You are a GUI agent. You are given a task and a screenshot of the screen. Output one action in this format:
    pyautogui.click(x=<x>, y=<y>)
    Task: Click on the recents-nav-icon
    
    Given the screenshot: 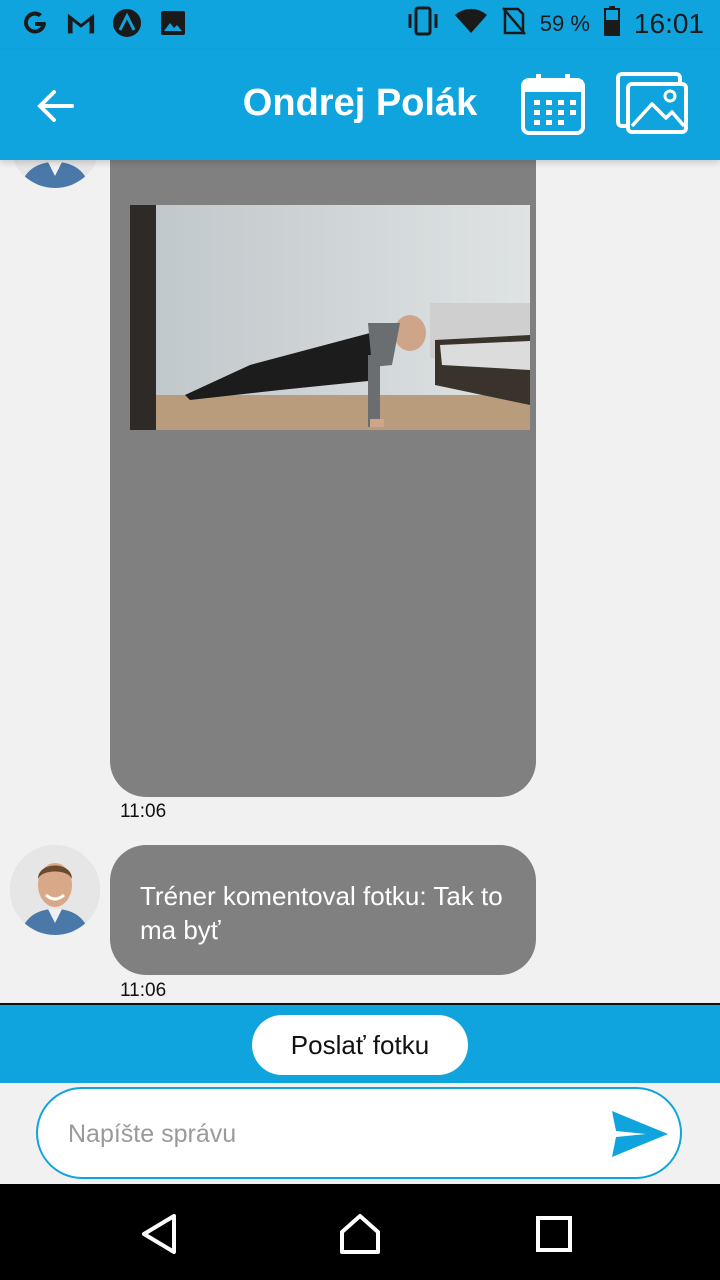 What is the action you would take?
    pyautogui.click(x=554, y=1234)
    